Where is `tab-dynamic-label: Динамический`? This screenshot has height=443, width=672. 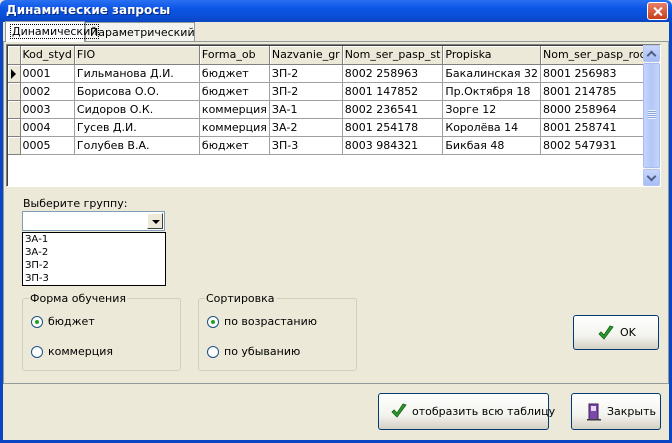 tab-dynamic-label: Динамический is located at coordinates (55, 31).